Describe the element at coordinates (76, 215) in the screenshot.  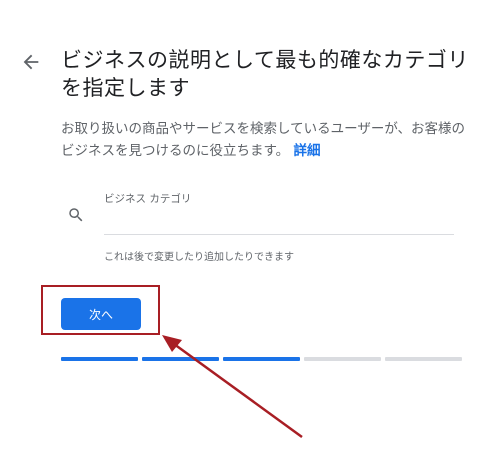
I see `search-icon` at that location.